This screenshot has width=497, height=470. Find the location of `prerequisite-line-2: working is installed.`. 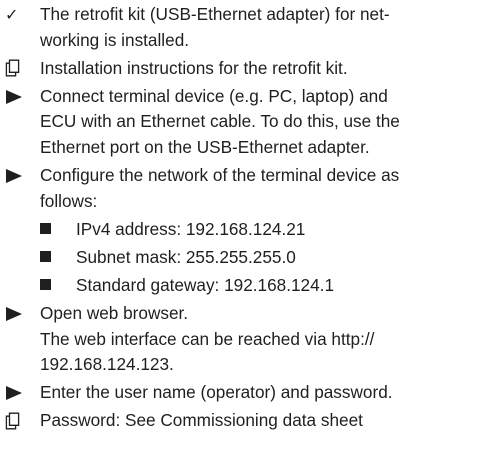

prerequisite-line-2: working is installed. is located at coordinates (115, 39).